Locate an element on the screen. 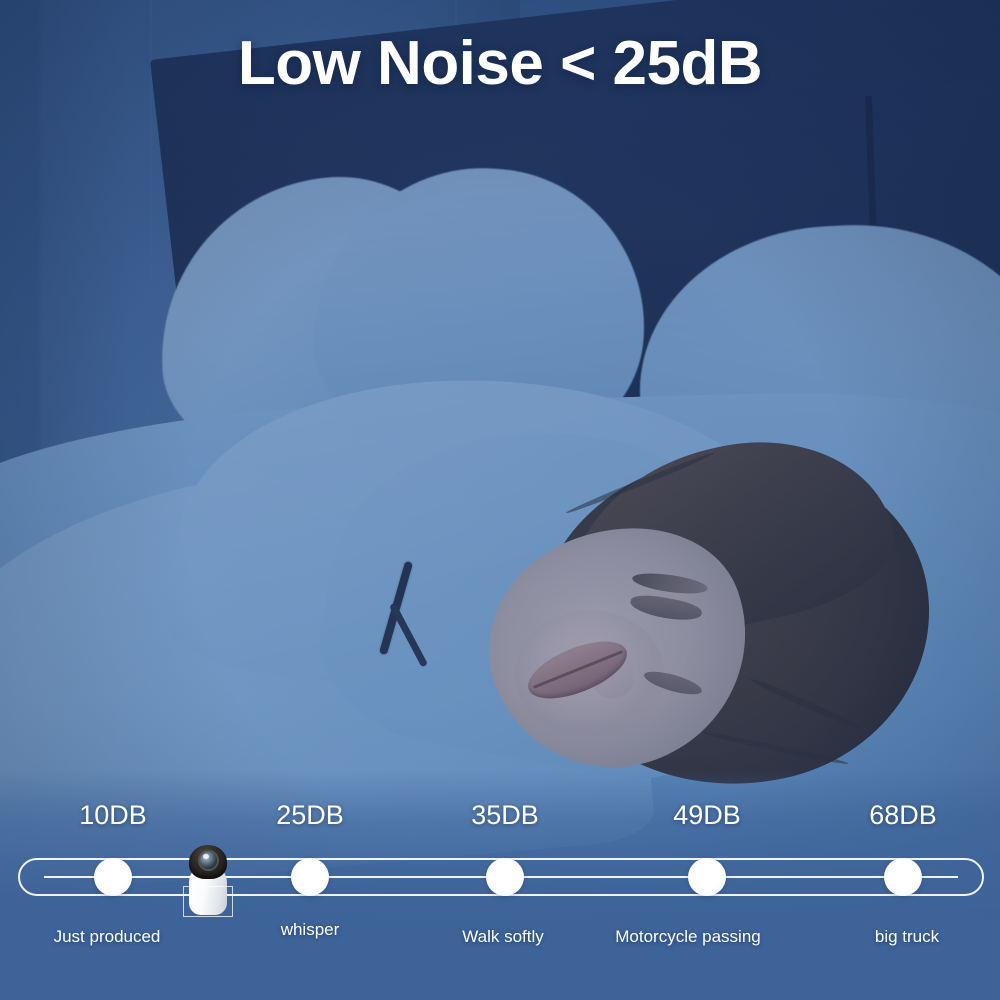 This screenshot has height=1000, width=1000. scale-caption-5: big truck is located at coordinates (907, 936).